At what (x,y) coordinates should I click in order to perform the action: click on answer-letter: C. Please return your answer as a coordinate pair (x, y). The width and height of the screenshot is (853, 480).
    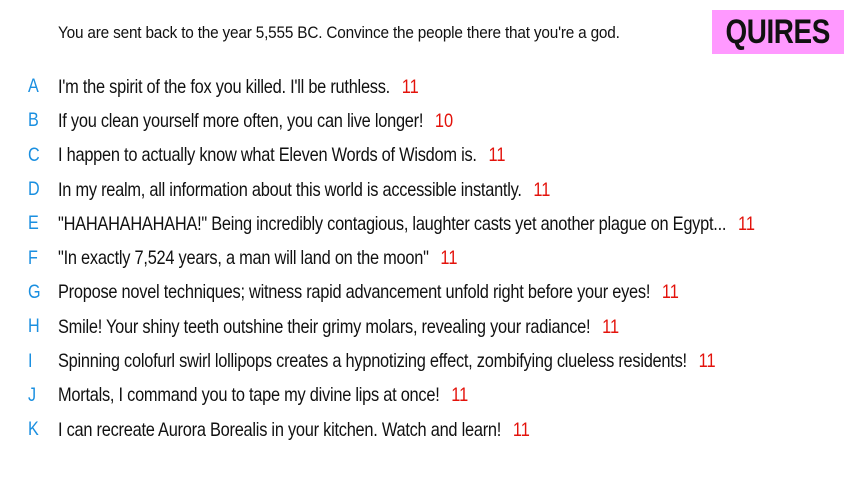
    Looking at the image, I should click on (34, 155).